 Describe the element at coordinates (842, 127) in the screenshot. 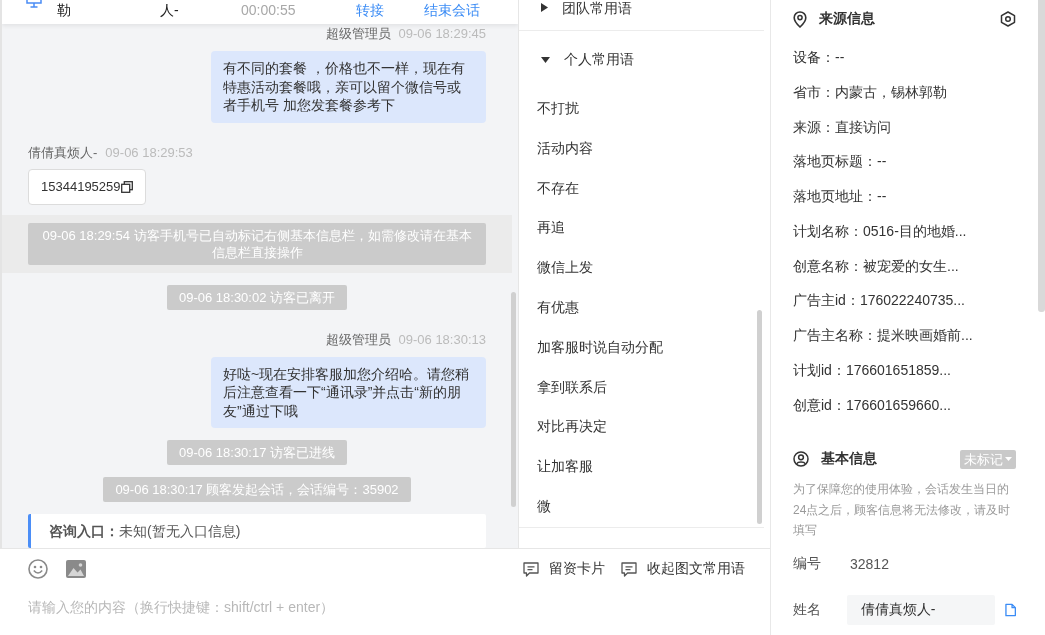

I see `info-row-text: 来源：直接访问` at that location.